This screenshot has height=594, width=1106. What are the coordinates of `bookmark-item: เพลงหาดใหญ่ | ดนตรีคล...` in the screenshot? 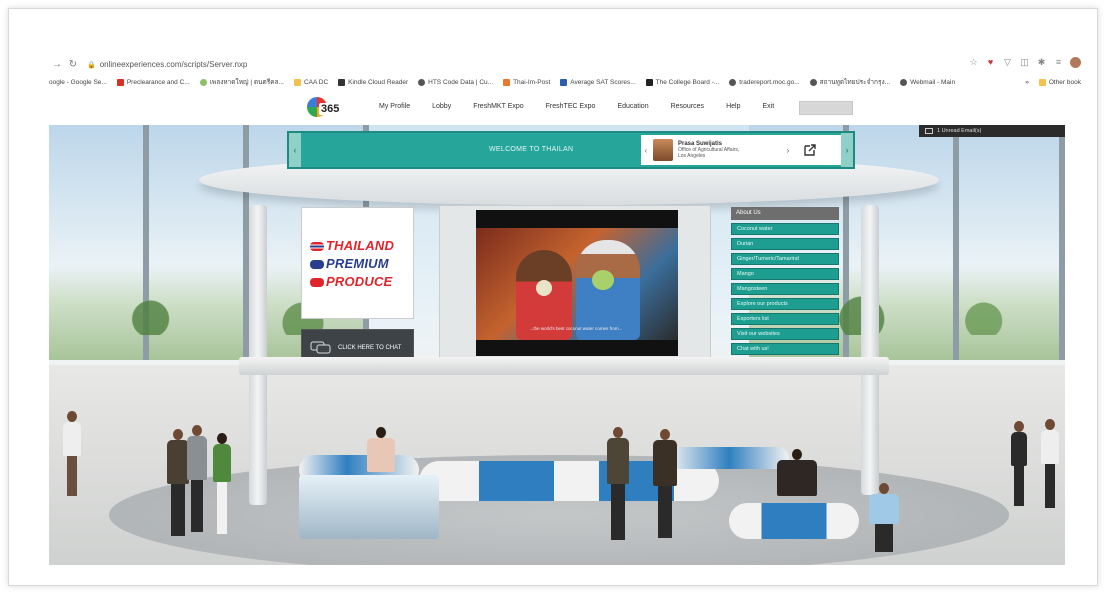 It's located at (241, 82).